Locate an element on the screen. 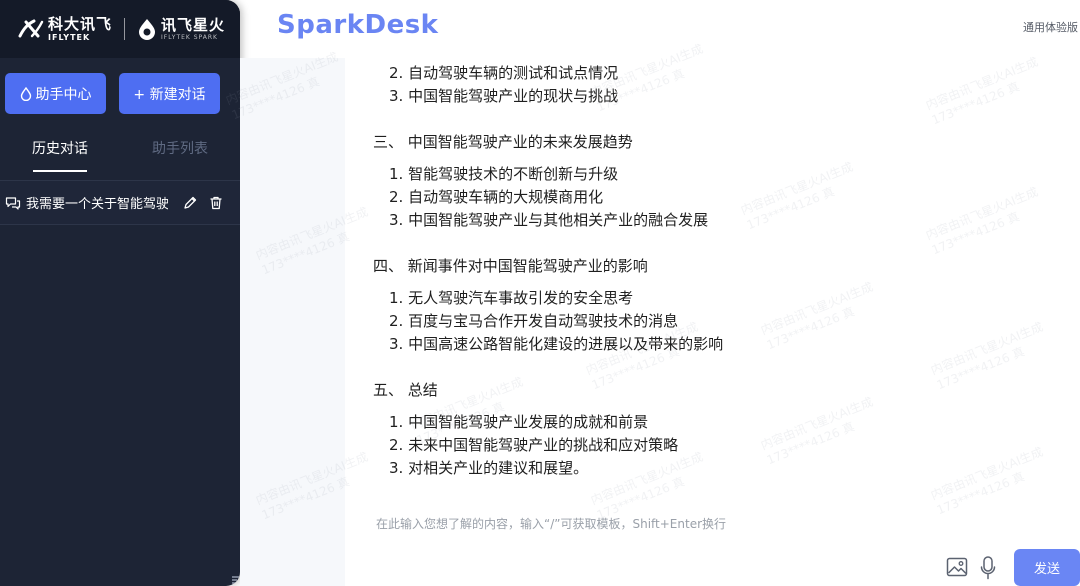 This screenshot has height=586, width=1080. new-chat-label: + 新建对话 is located at coordinates (169, 94).